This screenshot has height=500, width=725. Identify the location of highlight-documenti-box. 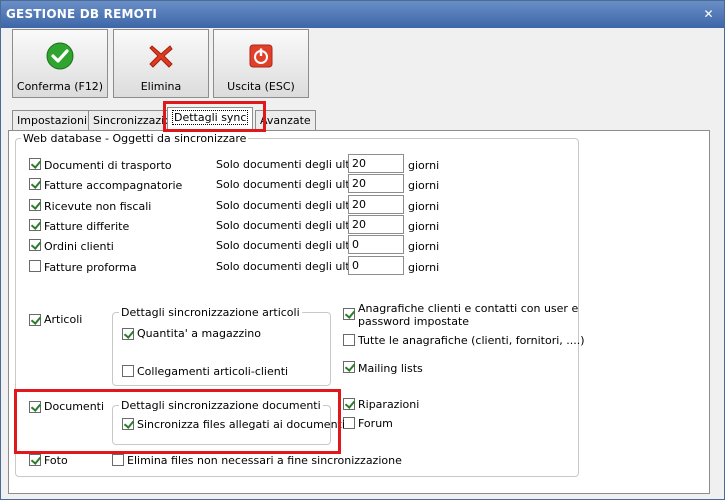
(177, 421).